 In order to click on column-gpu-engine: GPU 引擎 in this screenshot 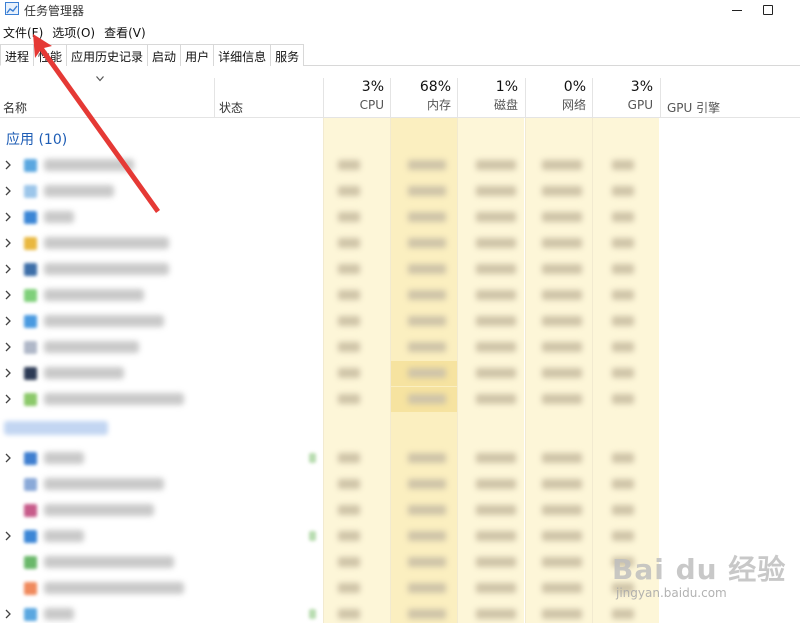, I will do `click(730, 98)`.